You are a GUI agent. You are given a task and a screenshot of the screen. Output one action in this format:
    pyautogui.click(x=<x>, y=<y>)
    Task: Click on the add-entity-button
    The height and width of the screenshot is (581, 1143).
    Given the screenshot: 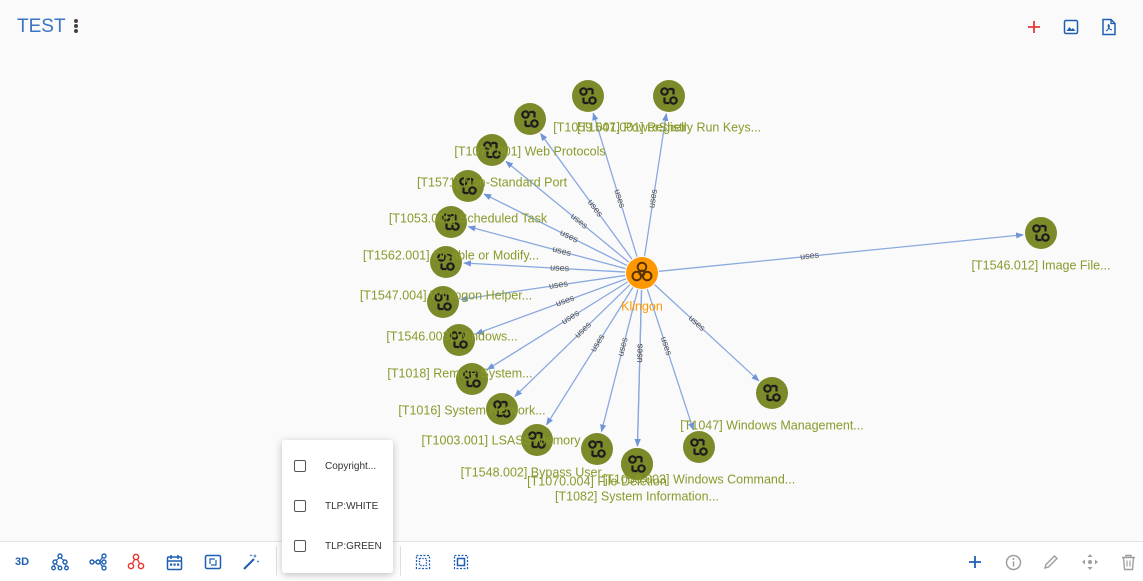 What is the action you would take?
    pyautogui.click(x=975, y=562)
    